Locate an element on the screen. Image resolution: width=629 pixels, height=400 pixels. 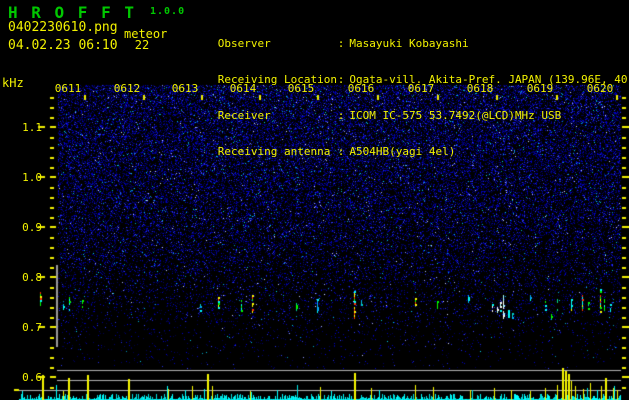
y-tick-label-0.9: 0.9 is located at coordinates (32, 227).